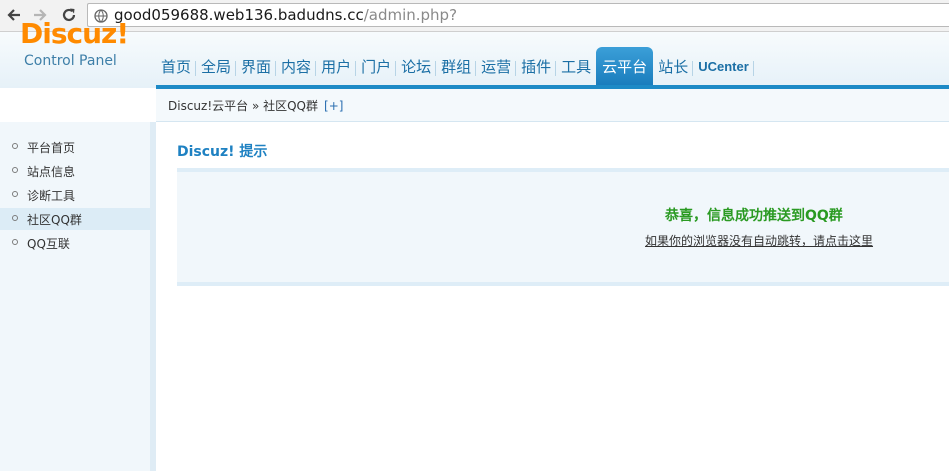  What do you see at coordinates (576, 66) in the screenshot?
I see `nav-tools: 工具` at bounding box center [576, 66].